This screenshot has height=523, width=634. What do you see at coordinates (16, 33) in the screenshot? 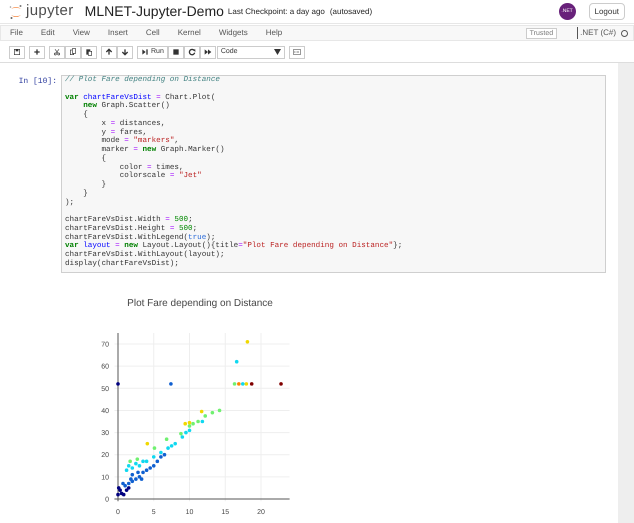
I see `menu-item: File` at bounding box center [16, 33].